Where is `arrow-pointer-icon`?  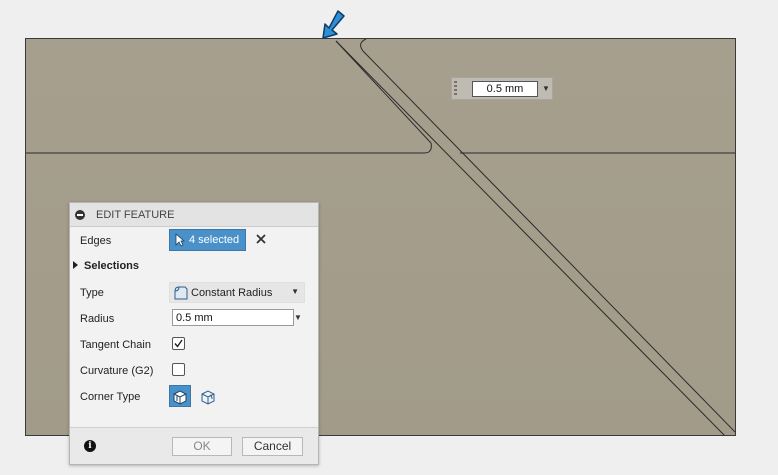 arrow-pointer-icon is located at coordinates (180, 240).